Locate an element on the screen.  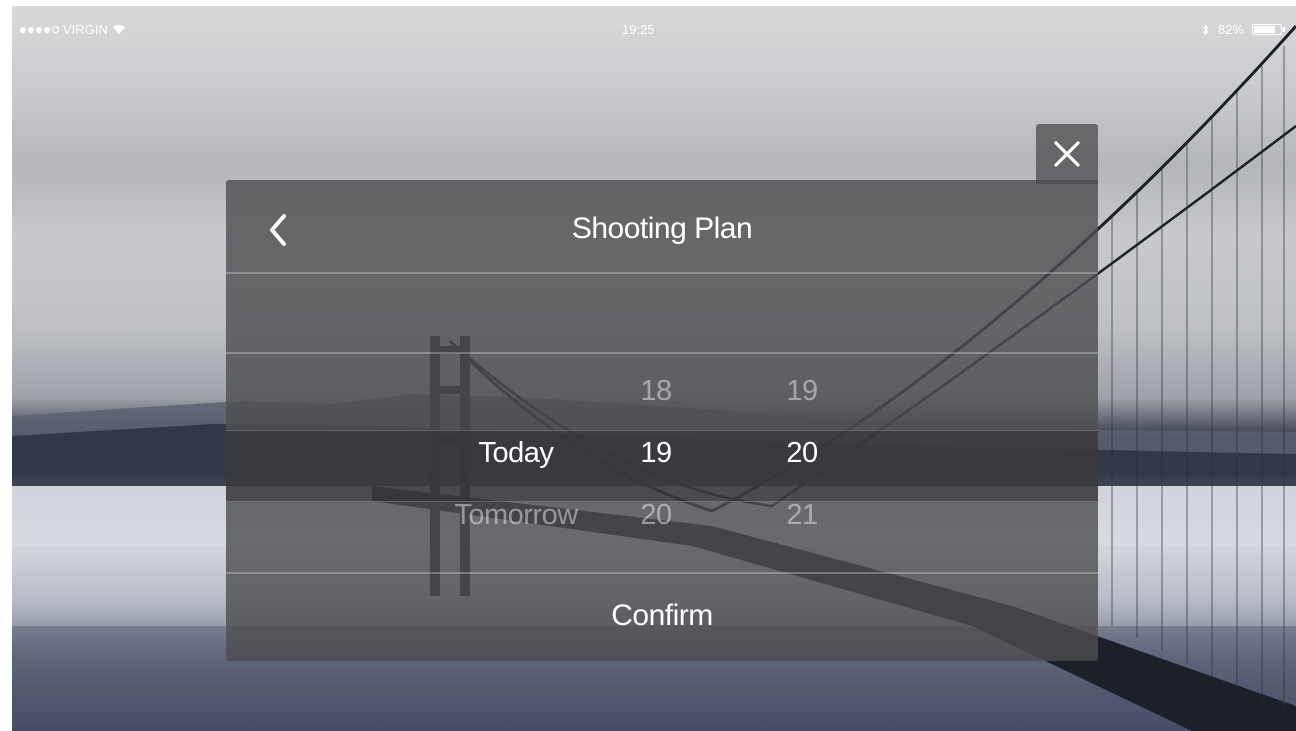
picker-item-hour: 18 is located at coordinates (656, 391).